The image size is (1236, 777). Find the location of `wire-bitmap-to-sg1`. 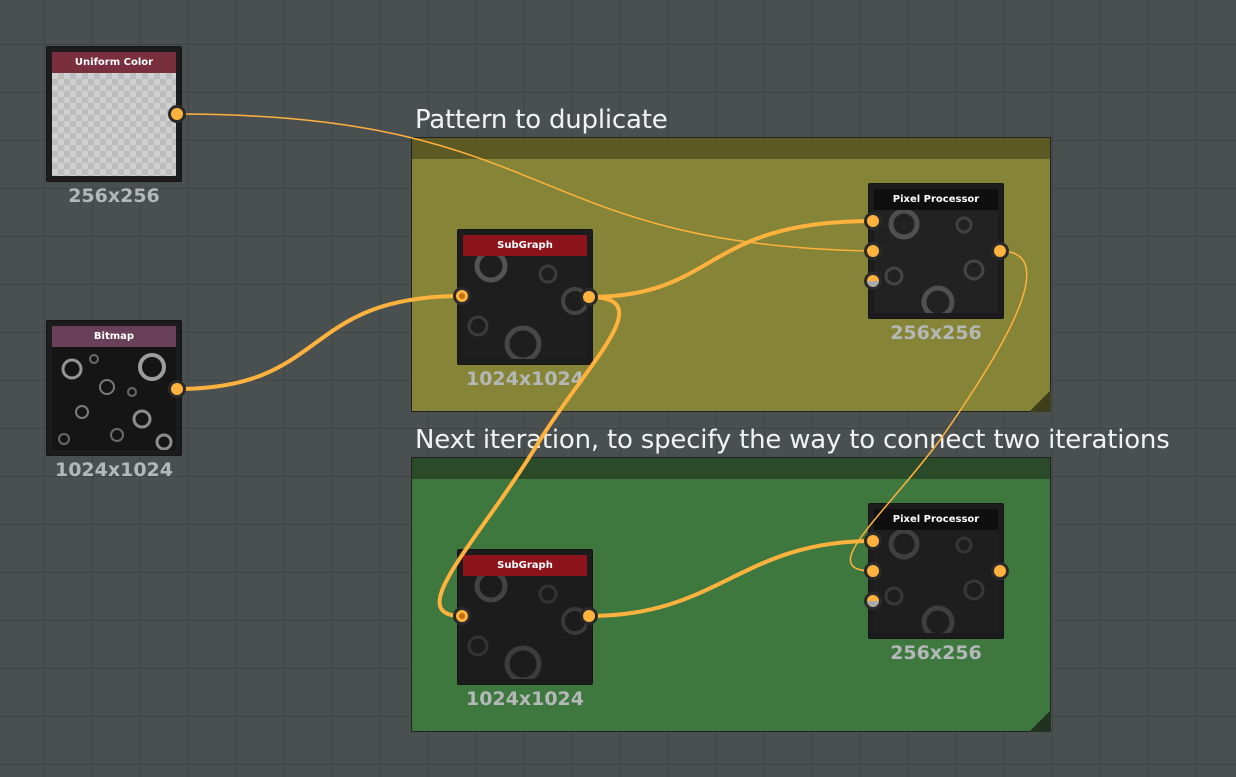

wire-bitmap-to-sg1 is located at coordinates (319, 342).